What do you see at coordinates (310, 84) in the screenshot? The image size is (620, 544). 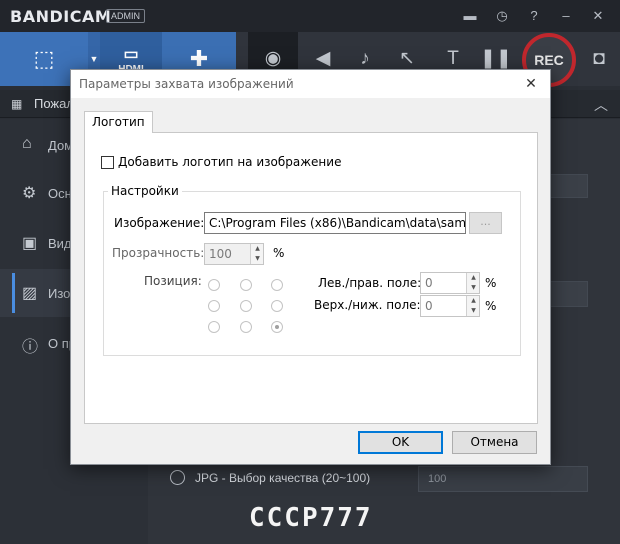 I see `dialog-titlebar: Параметры захвата изображений ✕` at bounding box center [310, 84].